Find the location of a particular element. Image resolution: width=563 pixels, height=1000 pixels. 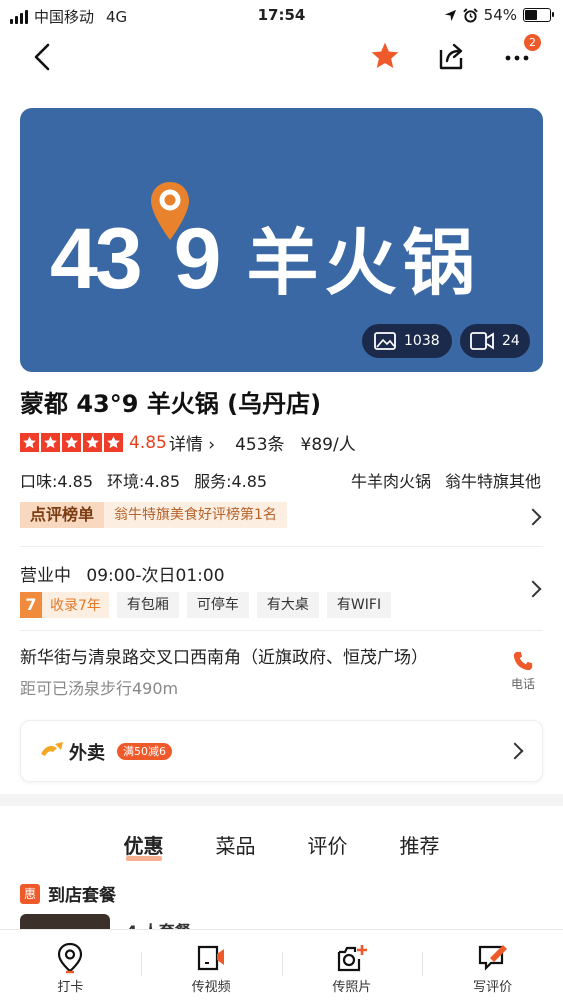

avg-price: ¥89/人 is located at coordinates (328, 445).